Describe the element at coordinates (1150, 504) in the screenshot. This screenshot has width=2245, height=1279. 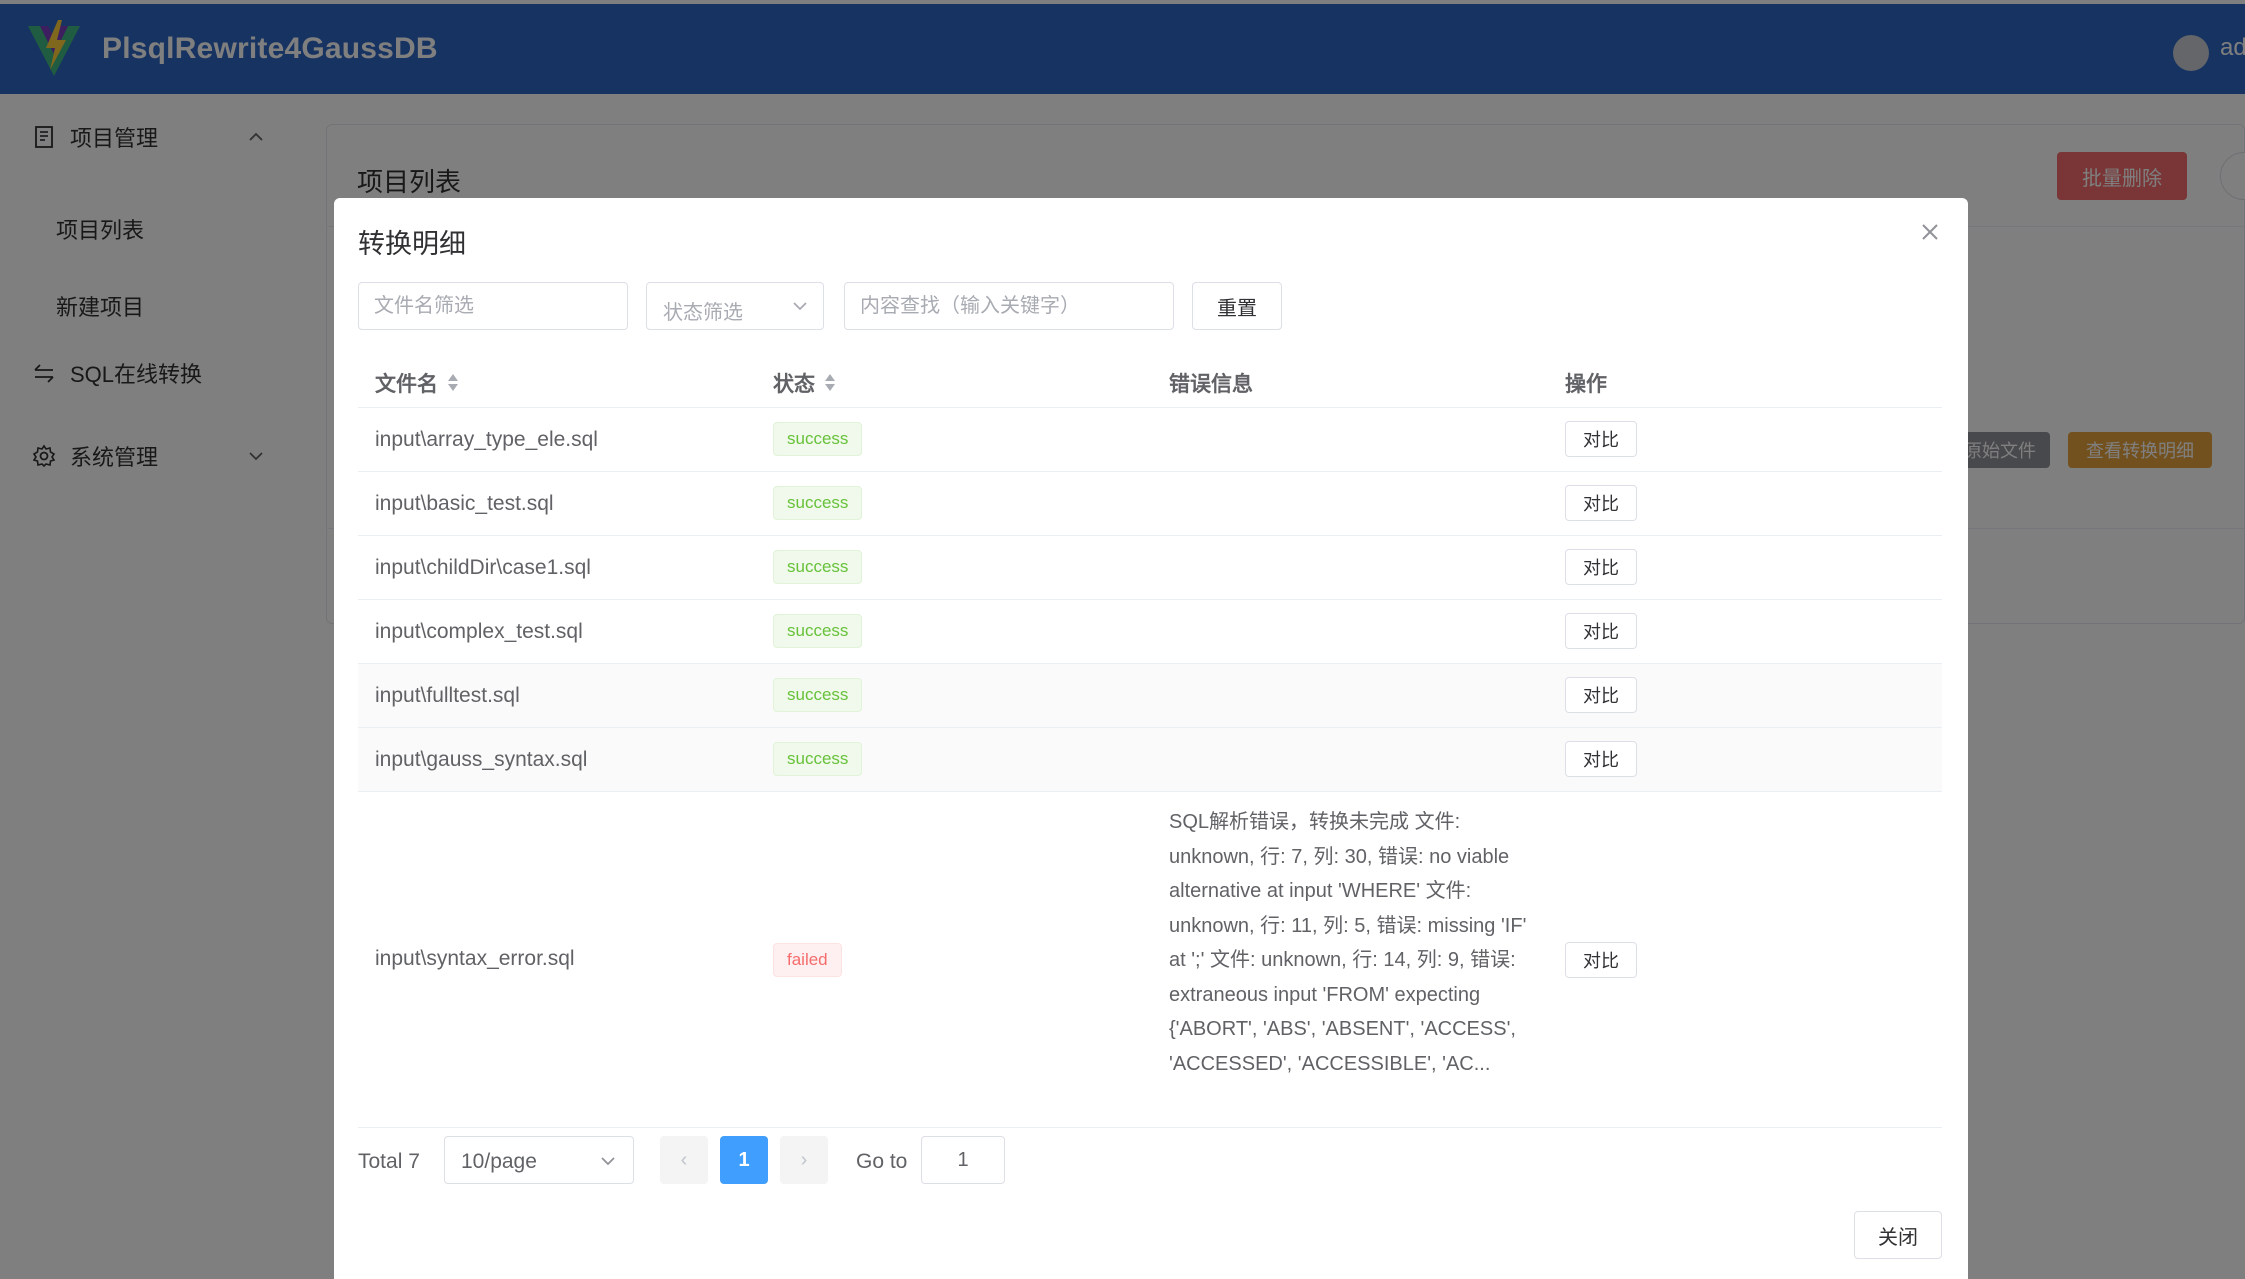
I see `table-row: input\basic_test.sql success 对比` at that location.